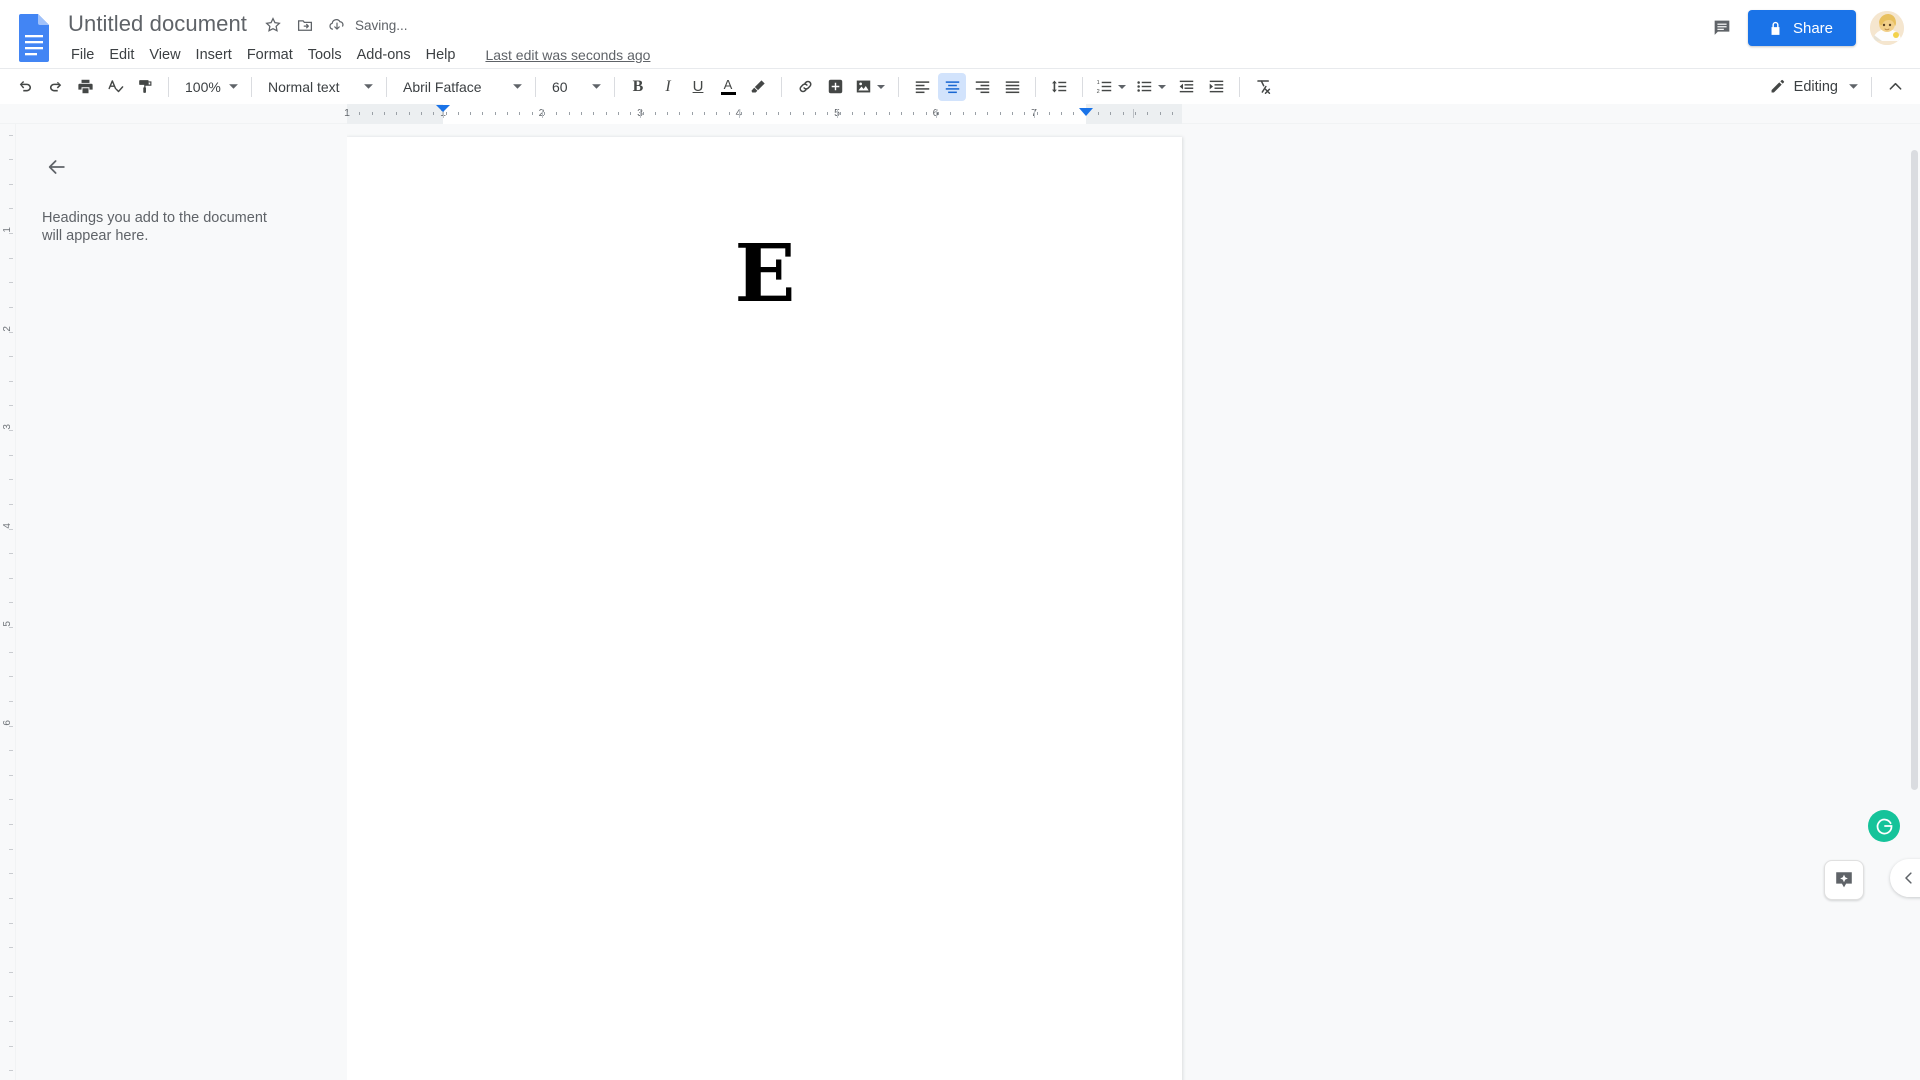  Describe the element at coordinates (758, 87) in the screenshot. I see `highlight-pen-icon` at that location.